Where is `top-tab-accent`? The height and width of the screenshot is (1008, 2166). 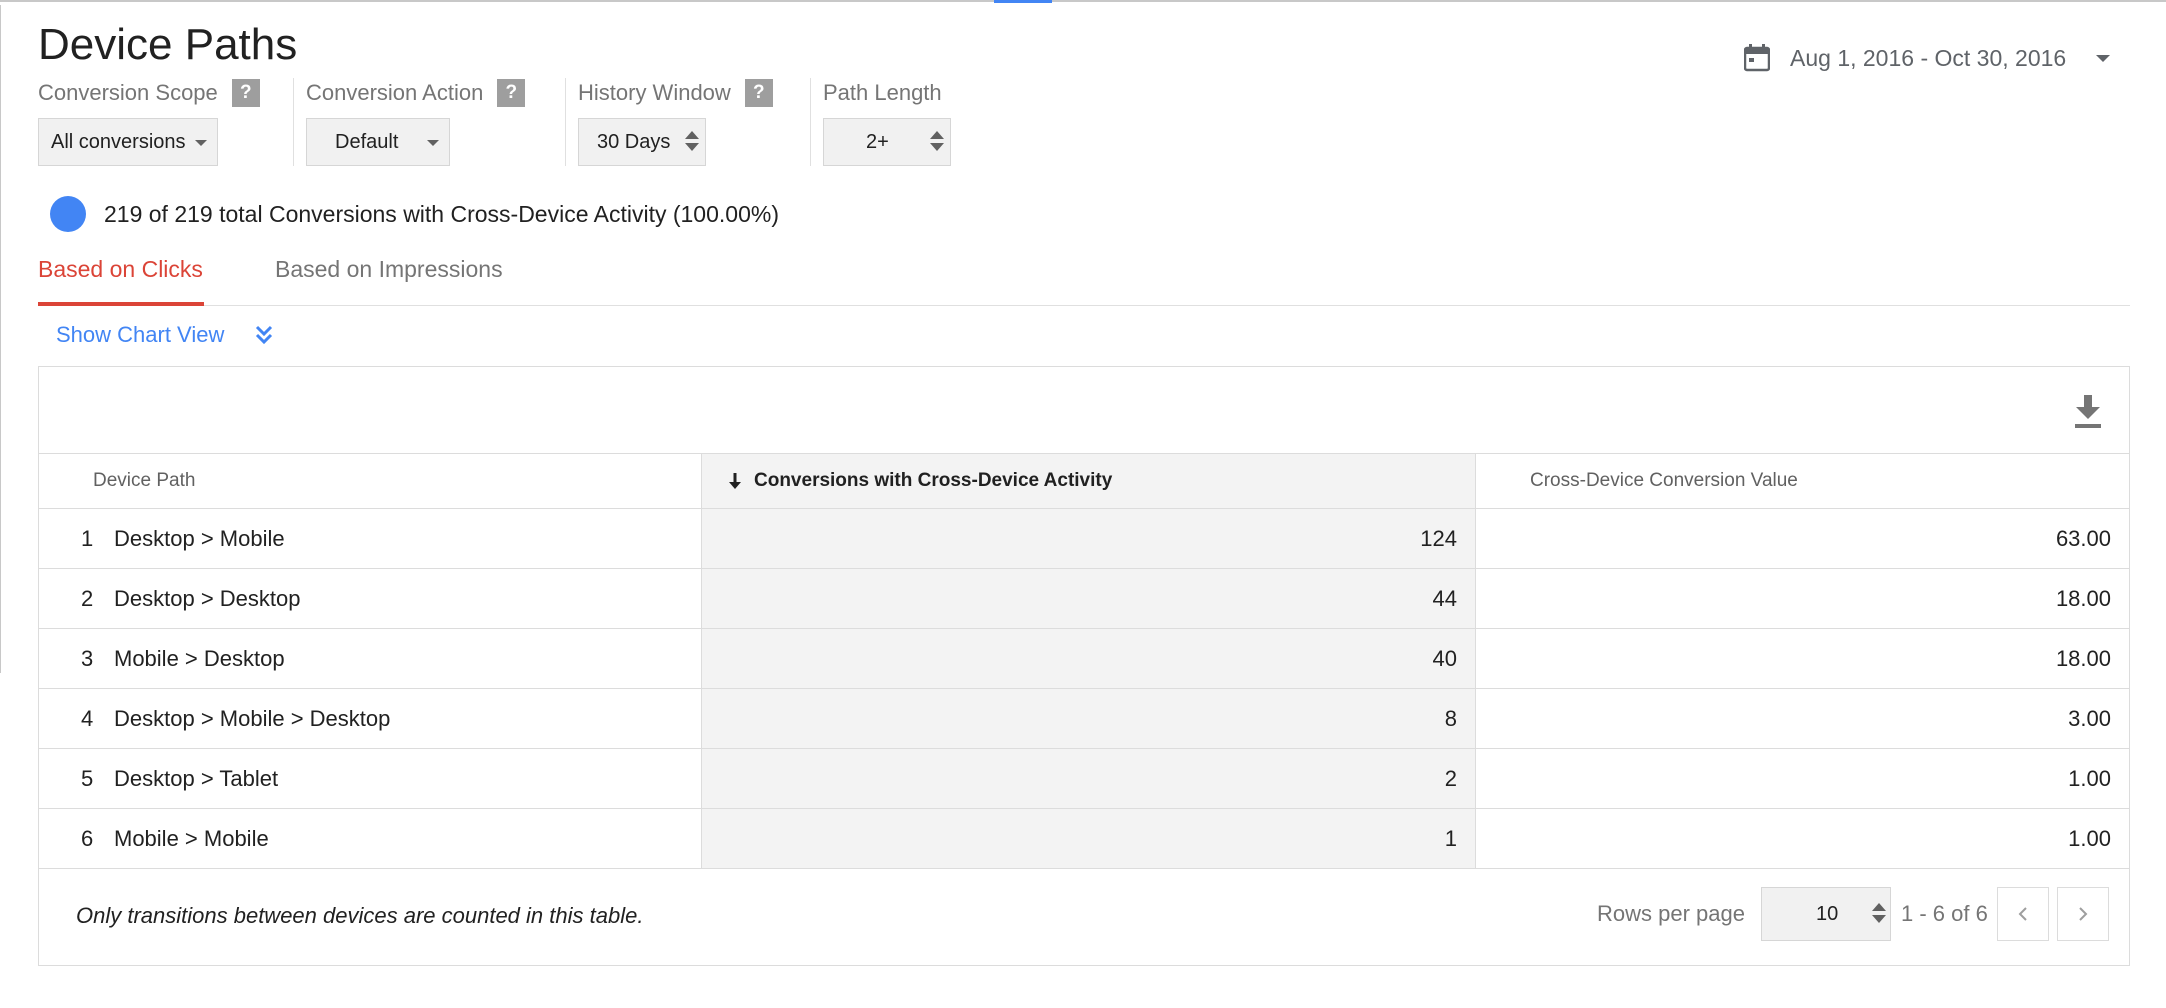
top-tab-accent is located at coordinates (1023, 1).